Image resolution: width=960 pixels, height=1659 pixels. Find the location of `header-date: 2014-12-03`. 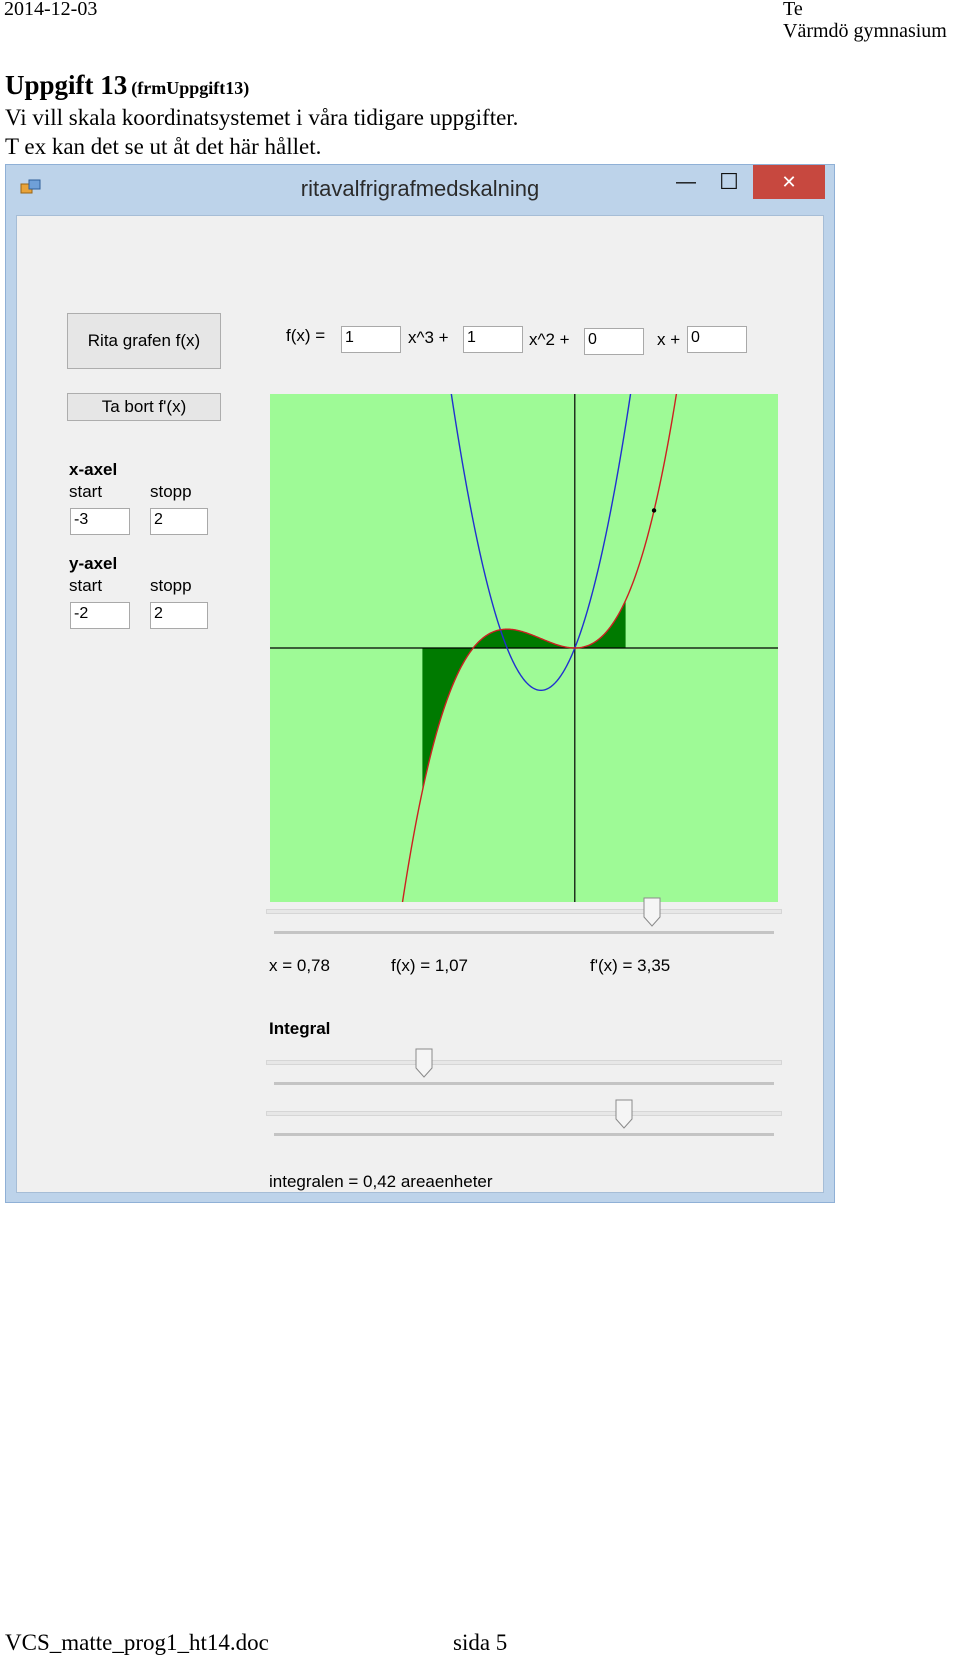

header-date: 2014-12-03 is located at coordinates (51, 10).